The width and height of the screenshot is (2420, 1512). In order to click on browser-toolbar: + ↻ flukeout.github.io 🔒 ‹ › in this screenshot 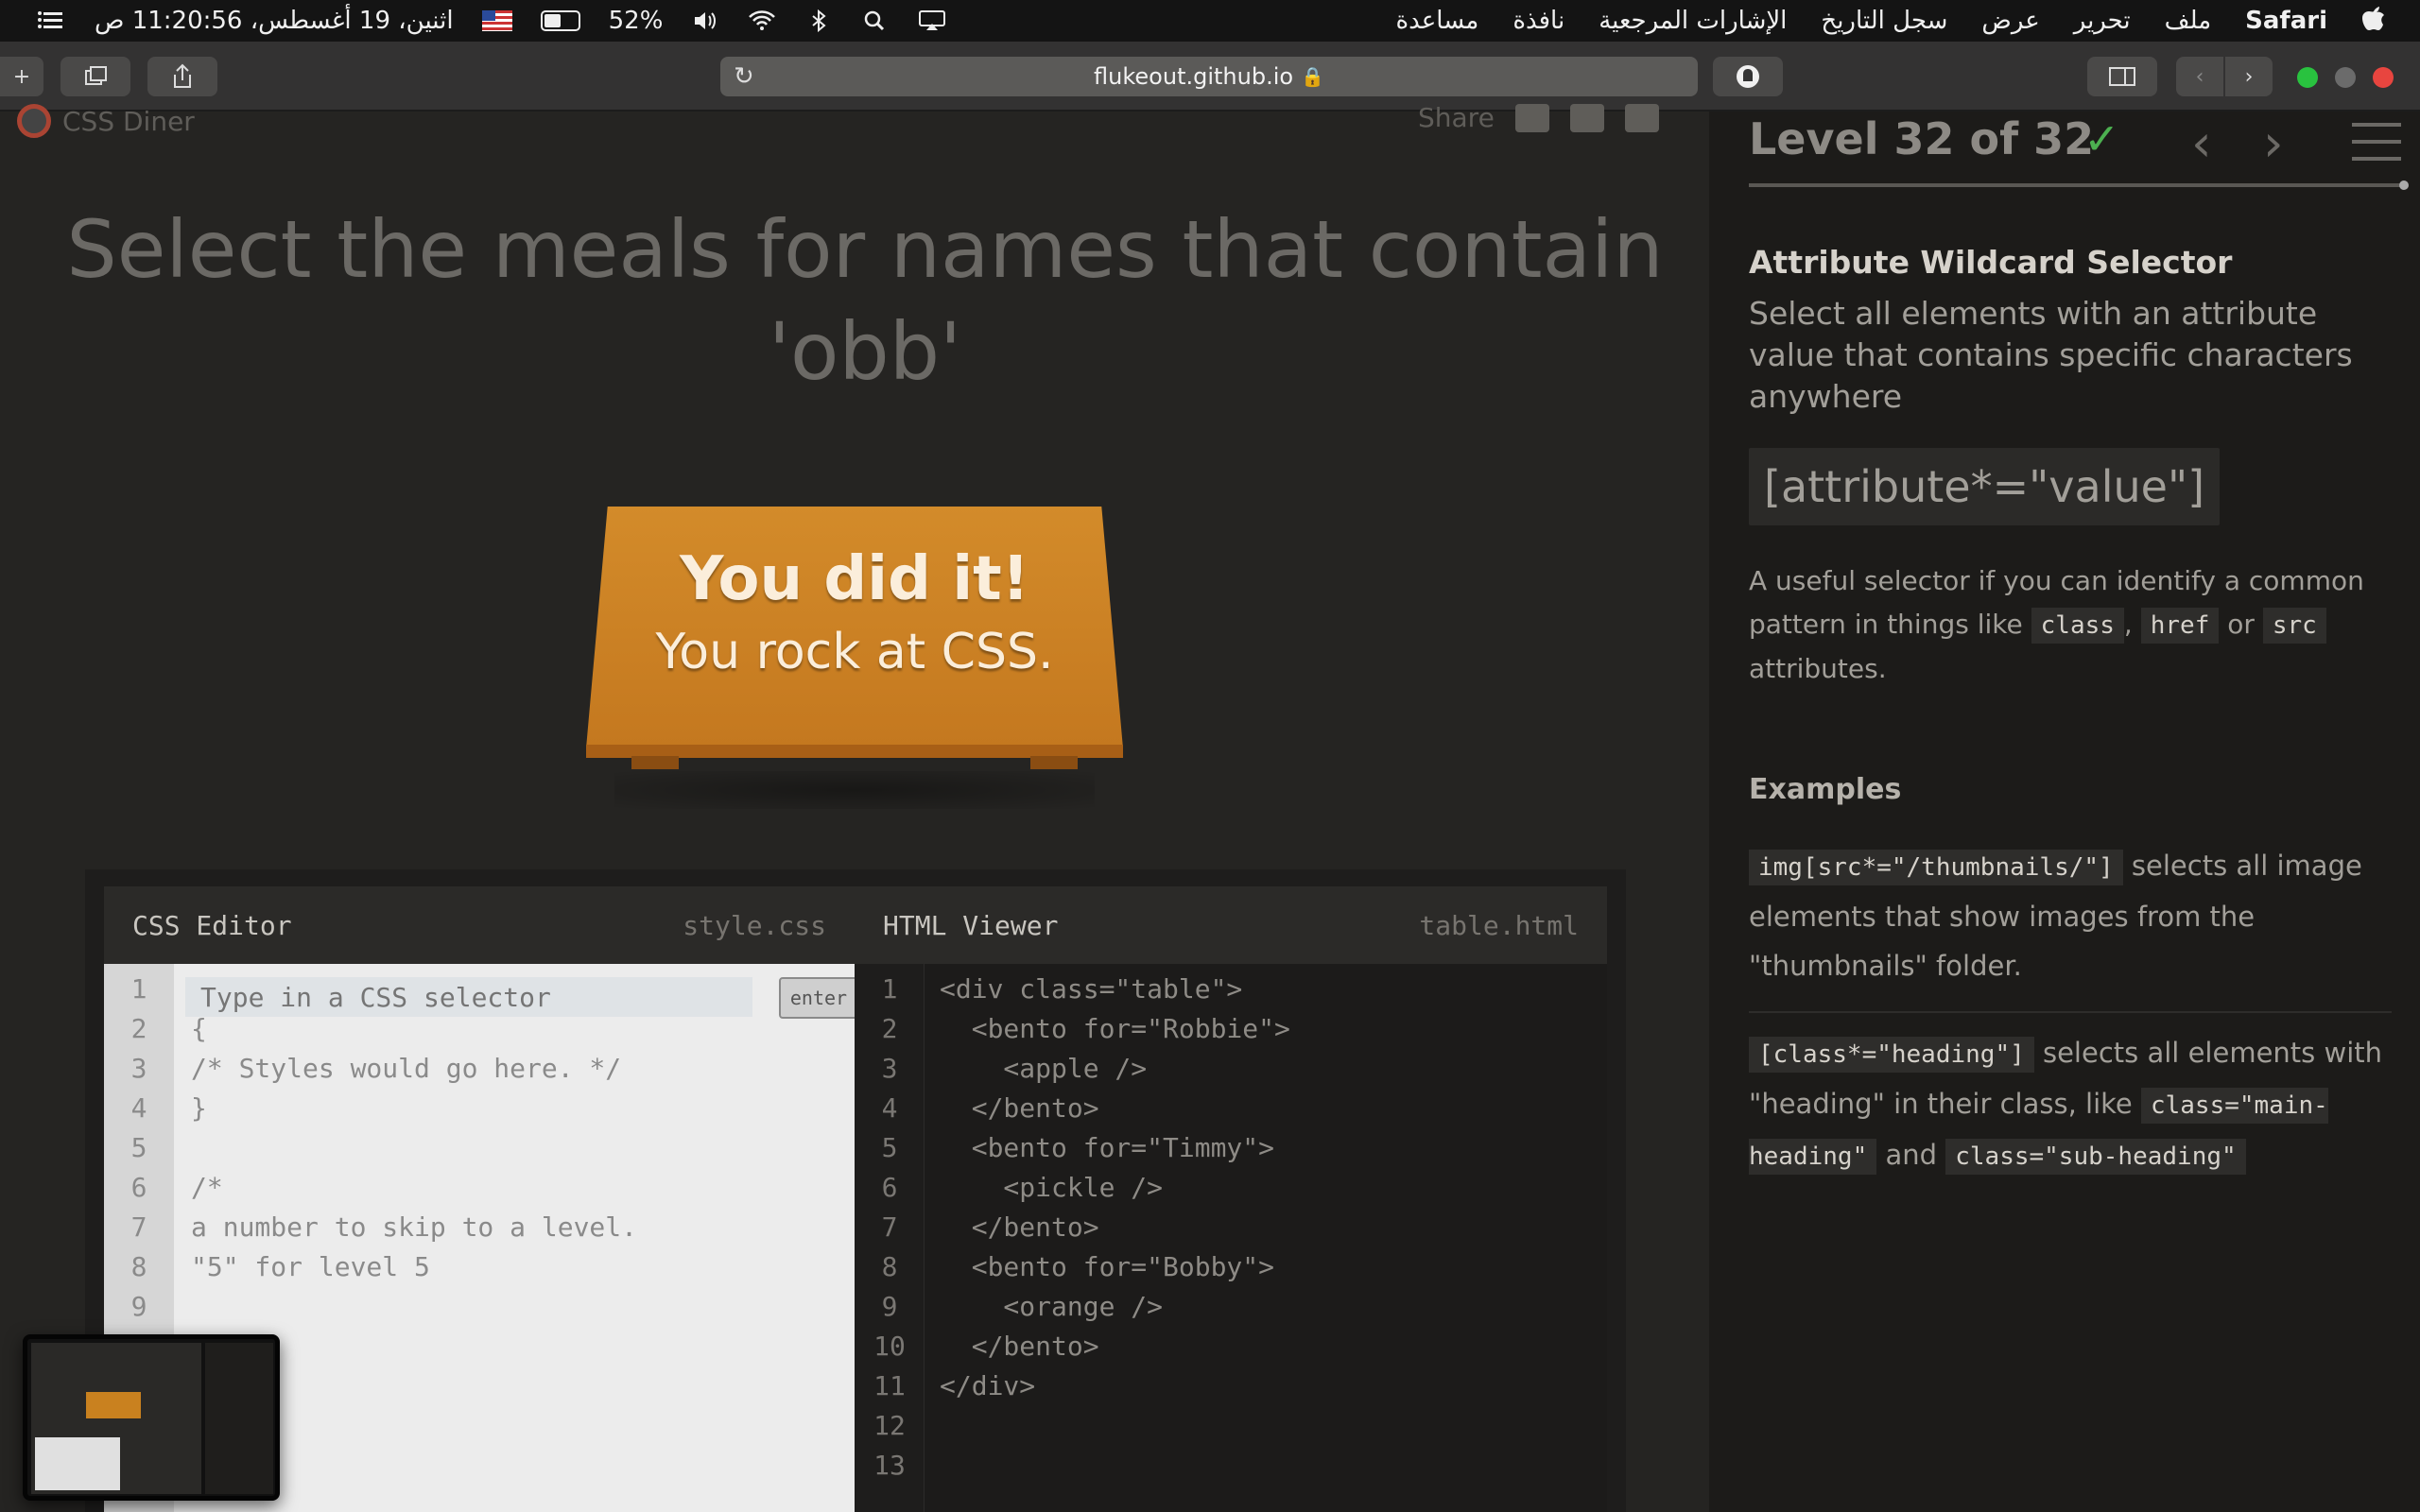, I will do `click(1210, 77)`.